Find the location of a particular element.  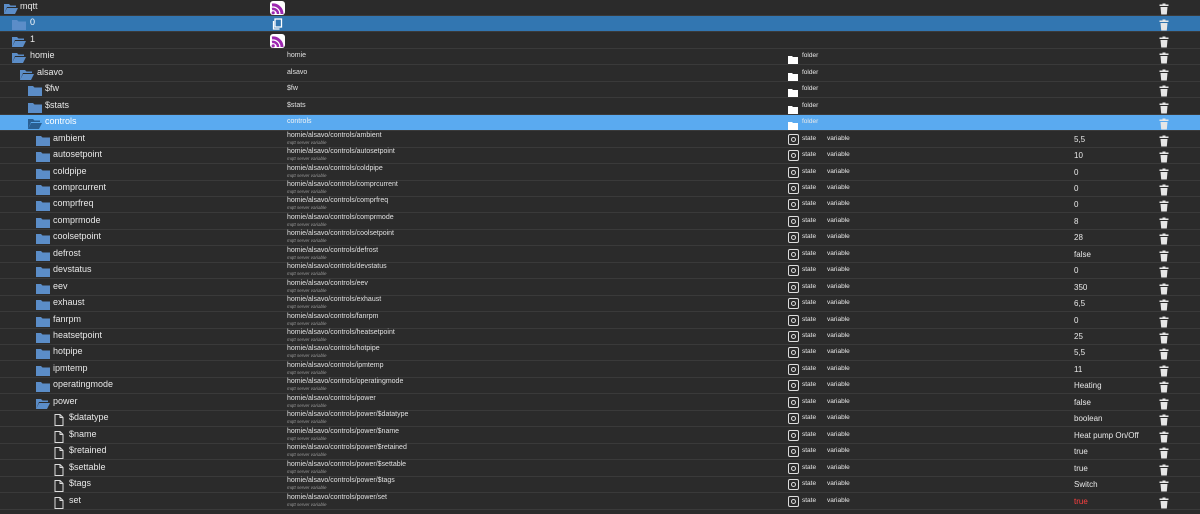

tree-row-0: 0 is located at coordinates (600, 24).